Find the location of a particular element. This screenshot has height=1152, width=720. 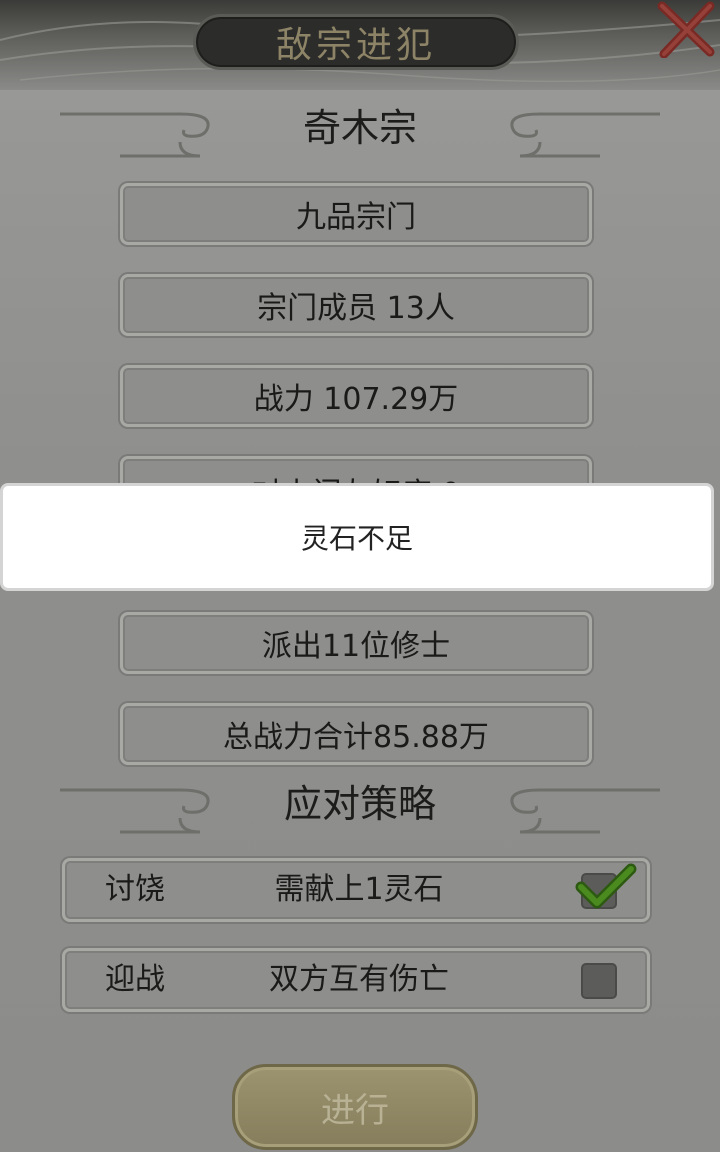

total-power-text: 总战力合计85.88万 is located at coordinates (356, 737).